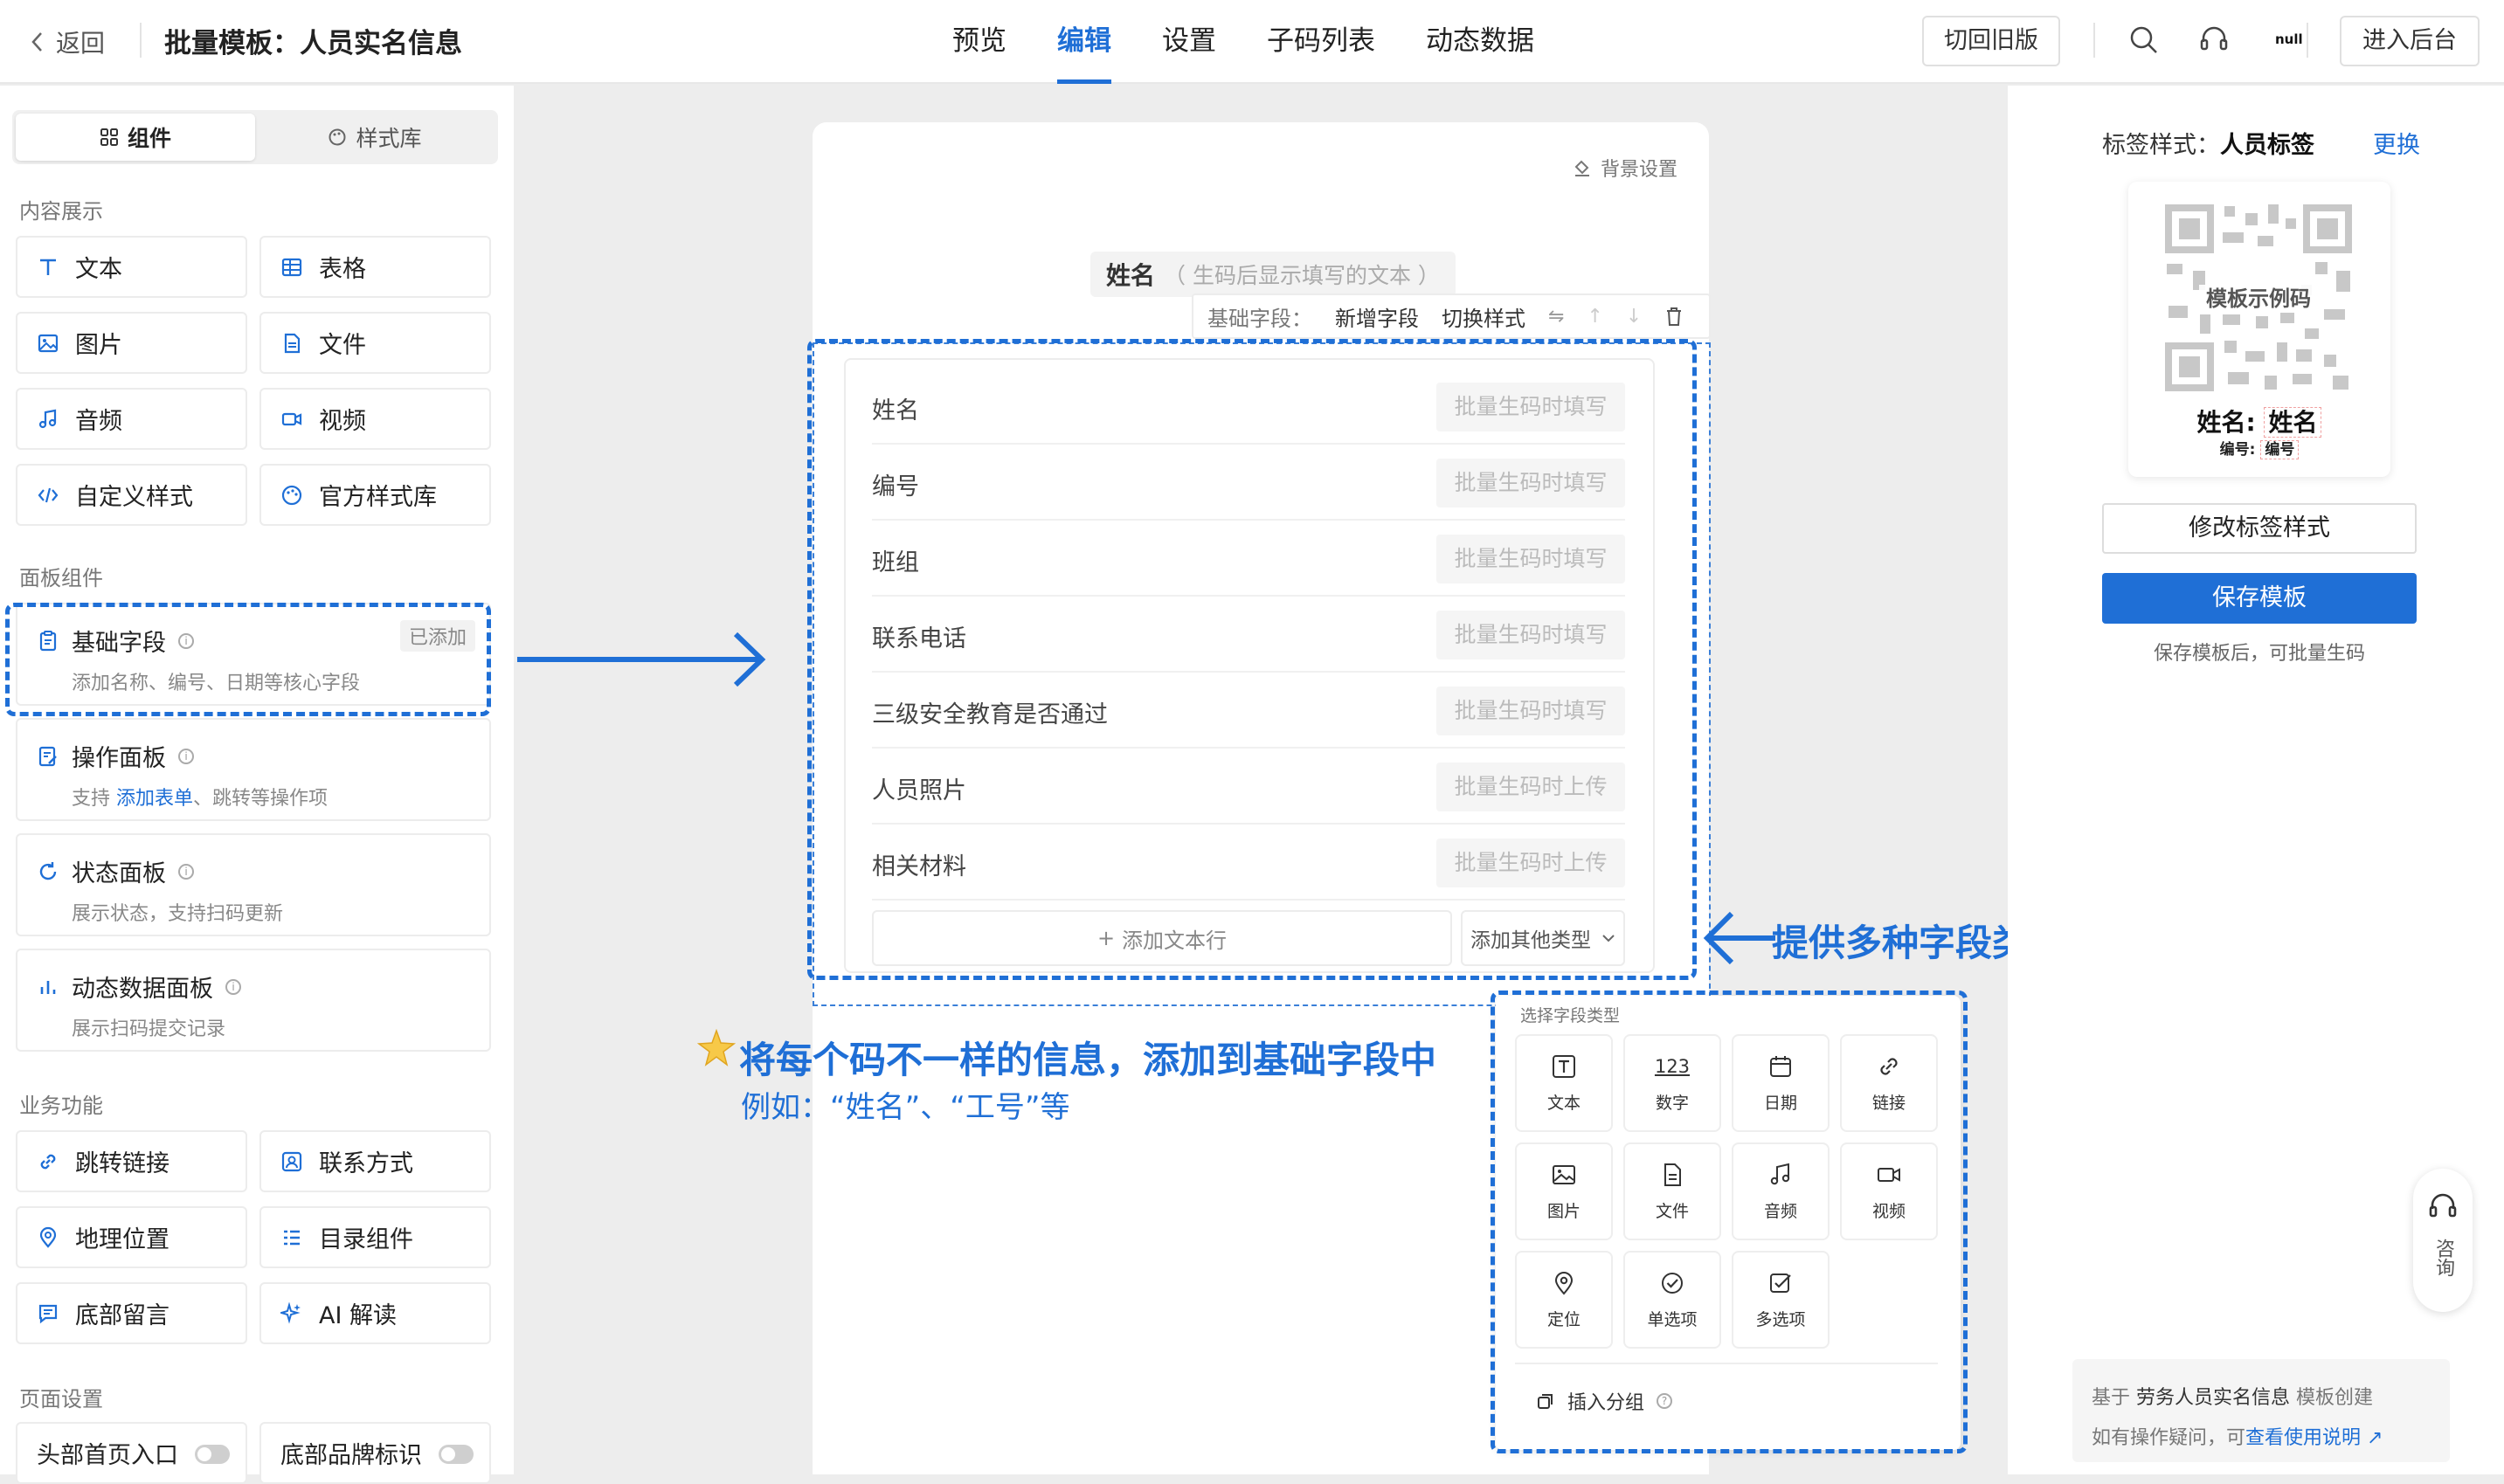 Image resolution: width=2504 pixels, height=1484 pixels. Describe the element at coordinates (131, 1161) in the screenshot. I see `component-jump-link: 跳转链接` at that location.